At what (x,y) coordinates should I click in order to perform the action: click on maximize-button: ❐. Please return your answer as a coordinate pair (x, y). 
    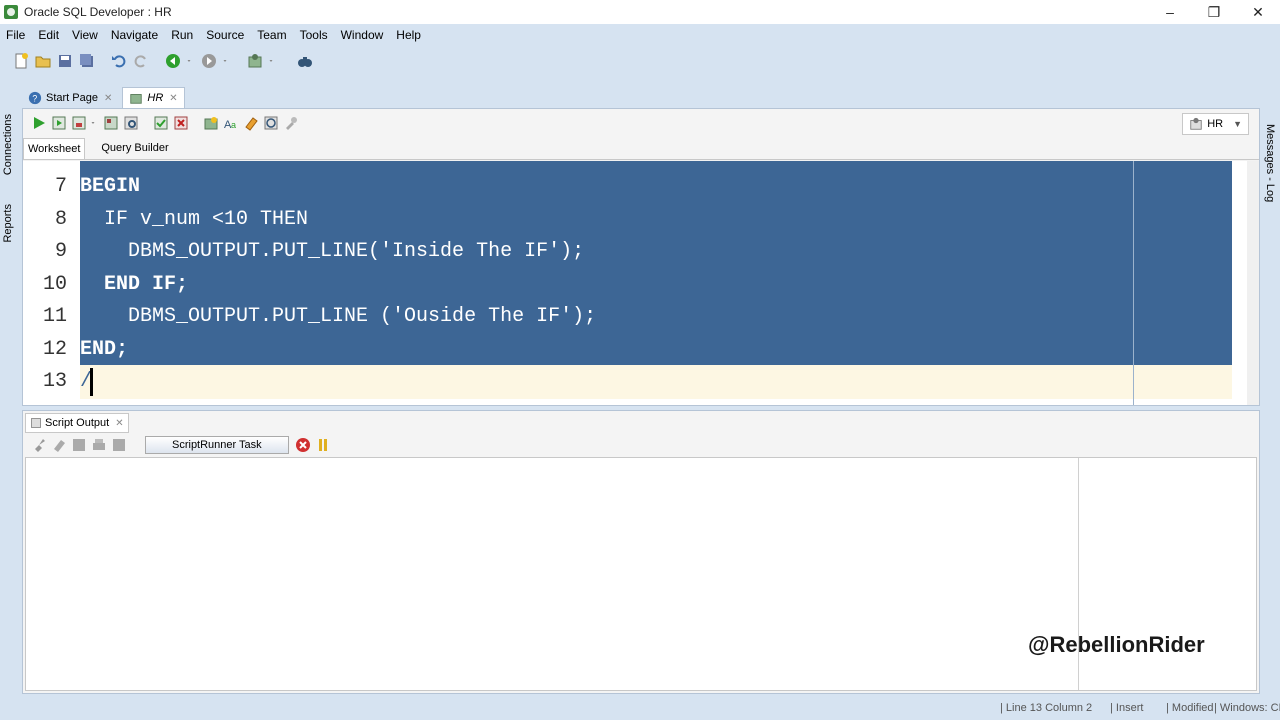
    Looking at the image, I should click on (1214, 12).